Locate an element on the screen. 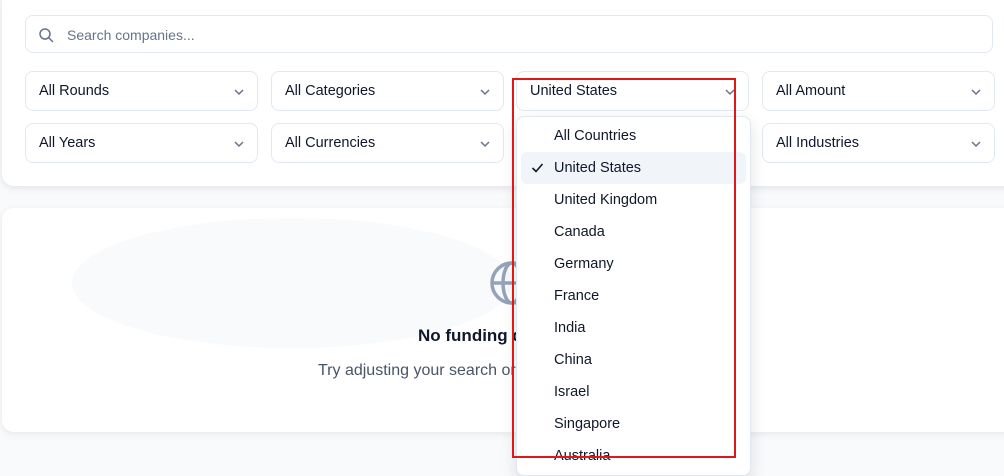  industries-select-value: All Industries is located at coordinates (818, 143).